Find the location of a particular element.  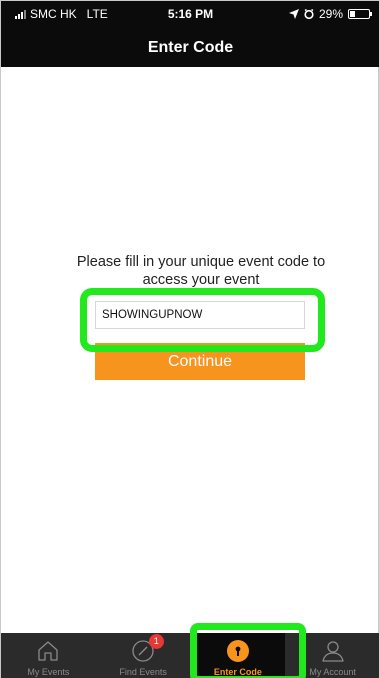

tab-enter-code: Enter Code is located at coordinates (238, 655).